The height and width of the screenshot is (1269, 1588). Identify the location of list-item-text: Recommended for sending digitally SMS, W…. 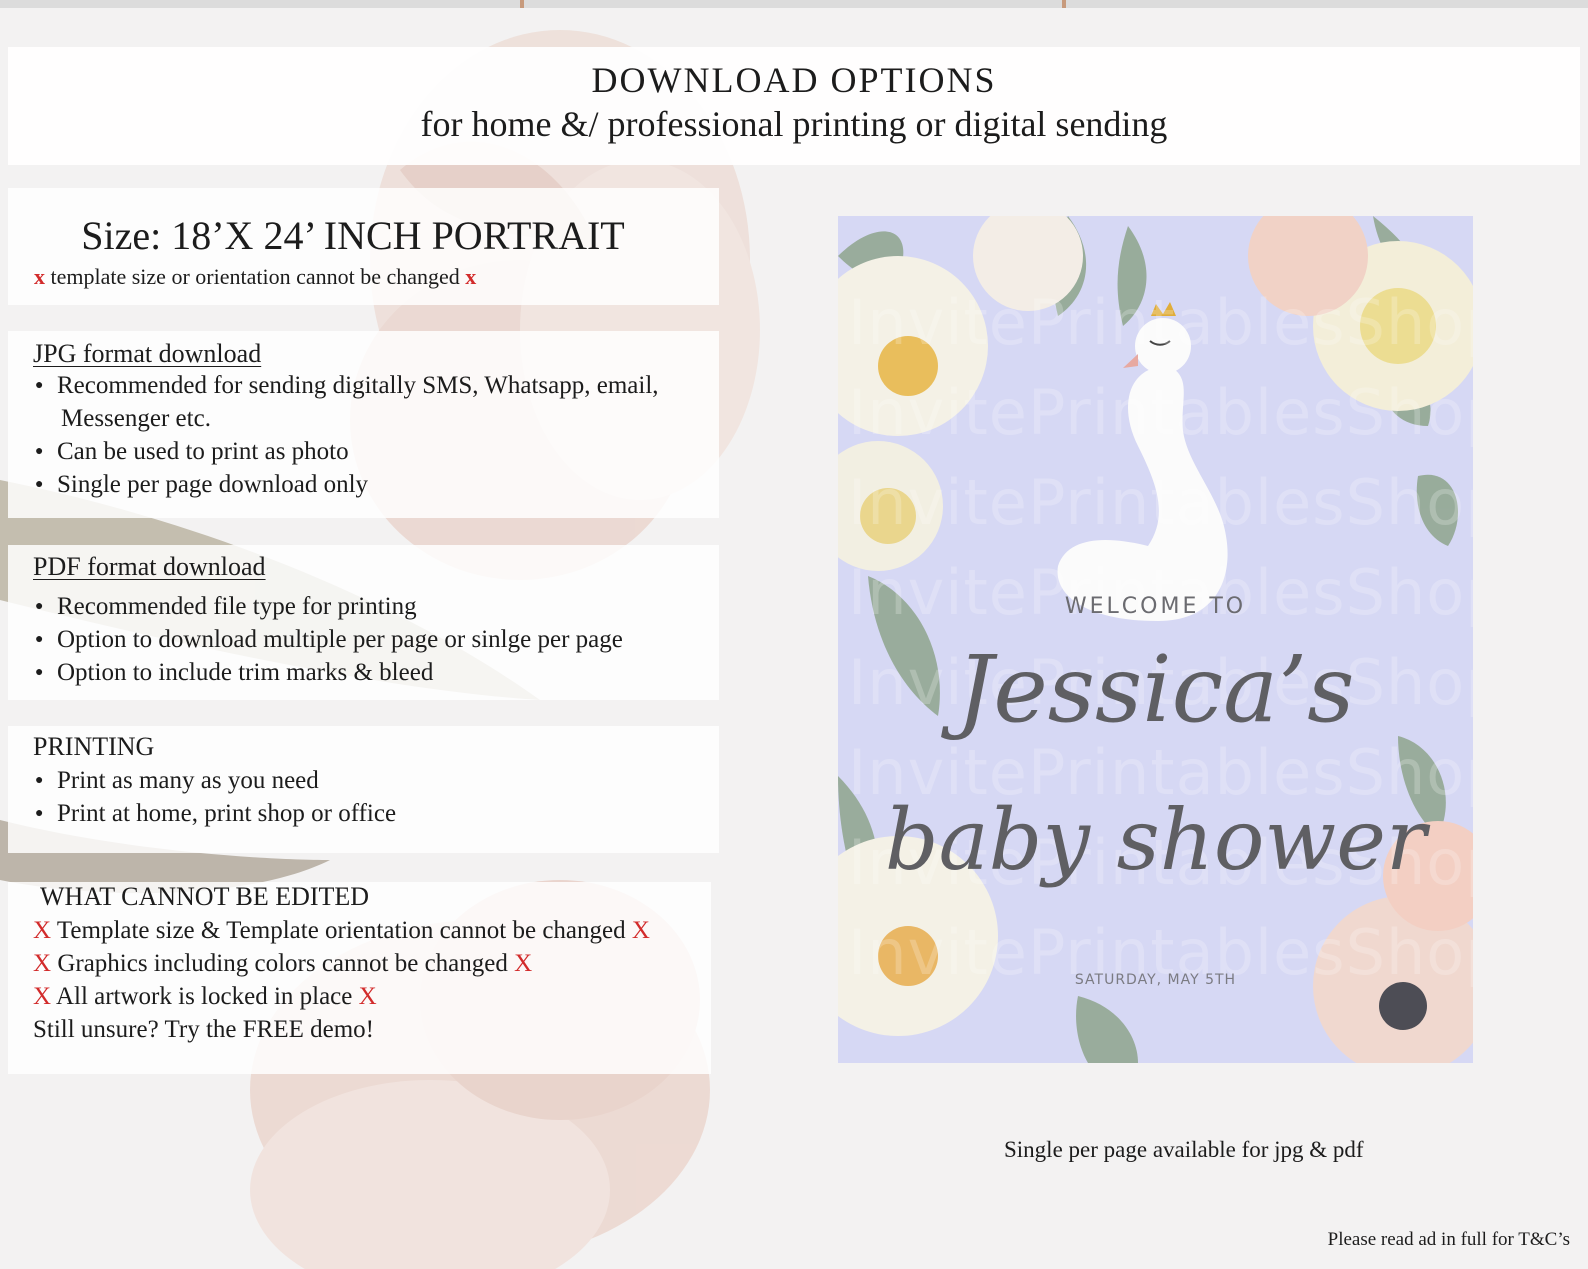
(358, 385).